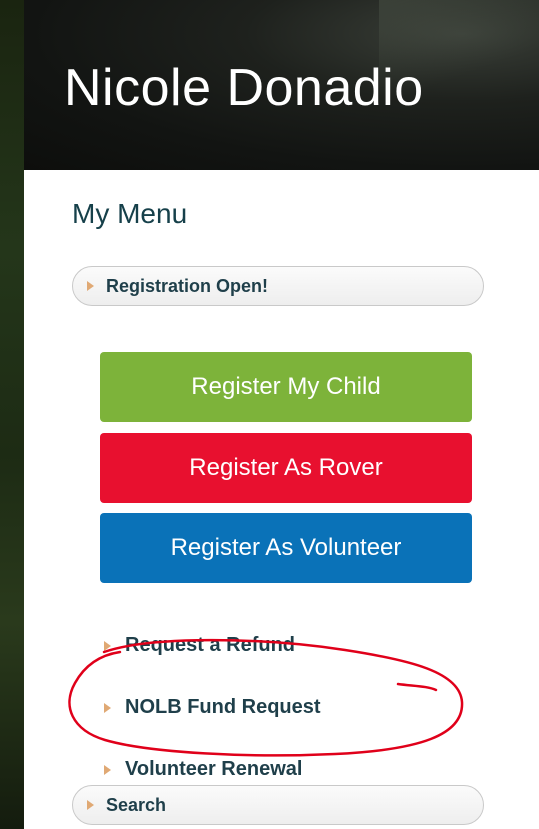  What do you see at coordinates (136, 804) in the screenshot?
I see `search-label: Search` at bounding box center [136, 804].